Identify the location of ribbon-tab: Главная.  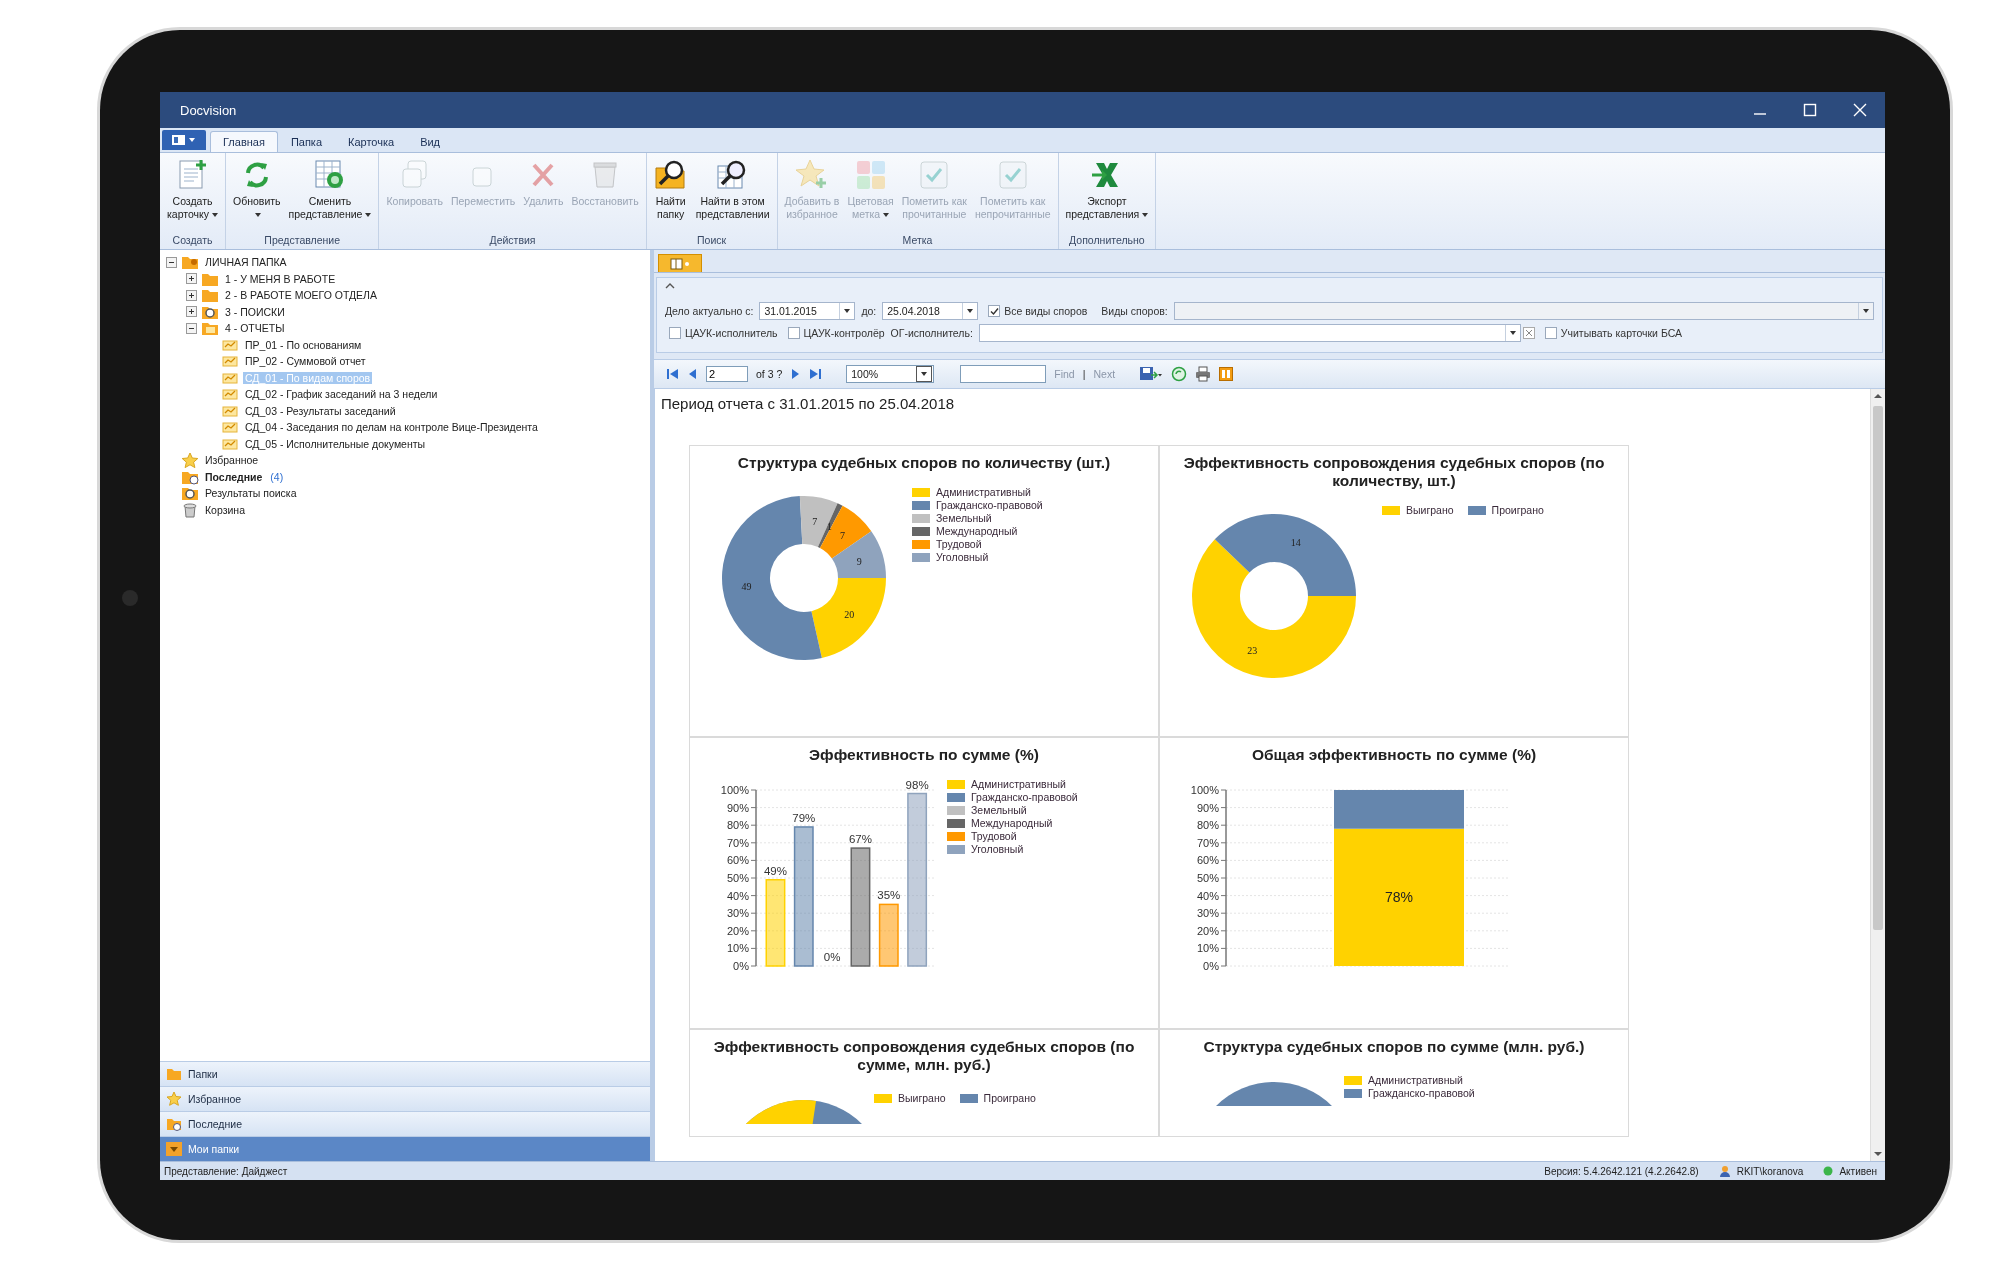
(244, 141).